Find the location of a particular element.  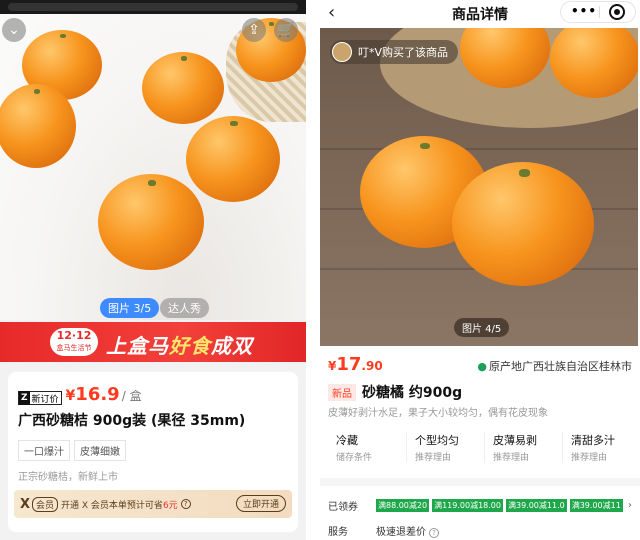

more-dots-icon: ••• is located at coordinates (584, 11).